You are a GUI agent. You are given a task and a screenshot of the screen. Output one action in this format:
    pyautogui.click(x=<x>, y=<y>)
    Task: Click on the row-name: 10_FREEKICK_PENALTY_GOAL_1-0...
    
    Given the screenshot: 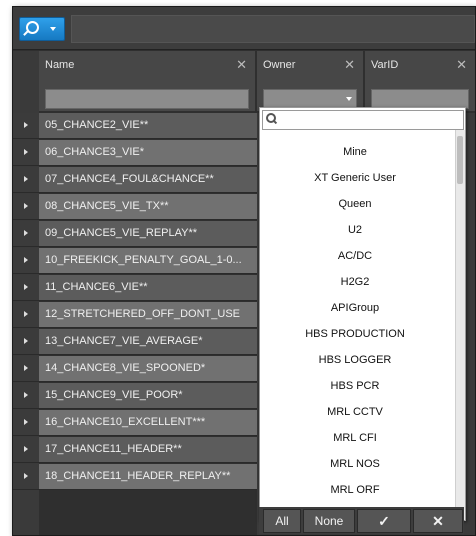 What is the action you would take?
    pyautogui.click(x=143, y=260)
    